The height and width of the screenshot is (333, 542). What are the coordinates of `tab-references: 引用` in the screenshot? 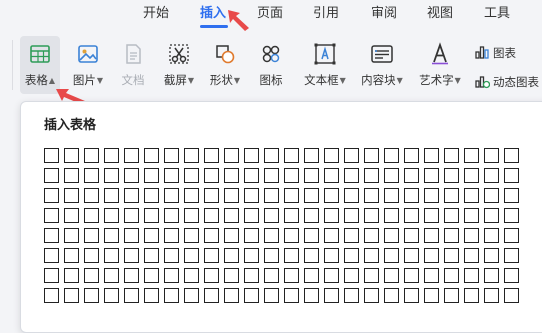 It's located at (326, 14).